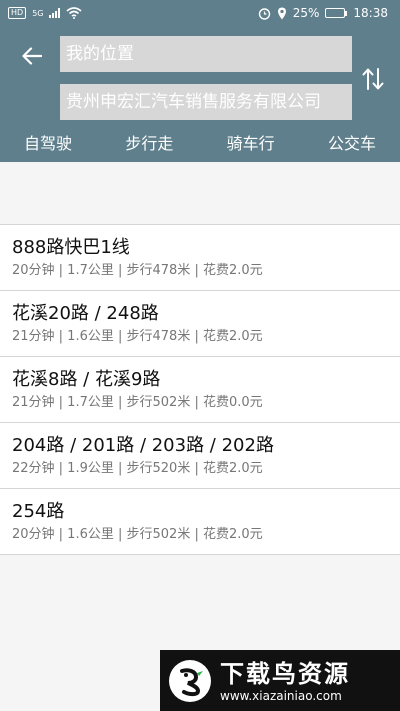 The image size is (400, 711). Describe the element at coordinates (38, 13) in the screenshot. I see `network-label: 5G` at that location.